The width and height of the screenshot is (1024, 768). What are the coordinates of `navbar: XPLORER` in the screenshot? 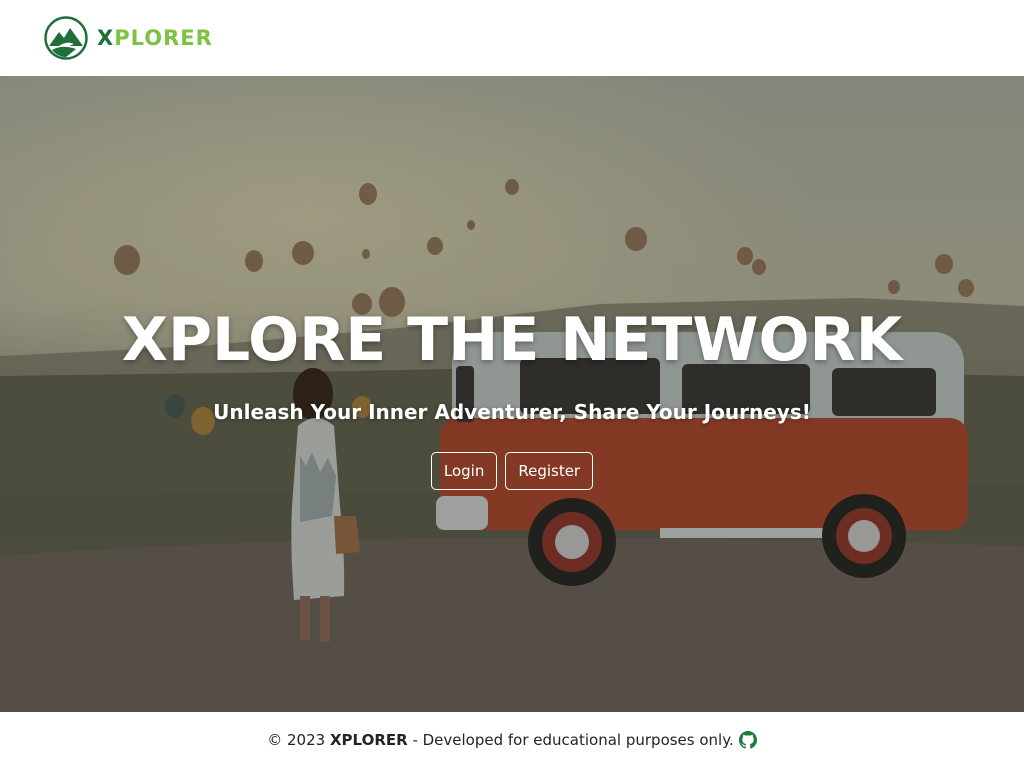 It's located at (512, 38).